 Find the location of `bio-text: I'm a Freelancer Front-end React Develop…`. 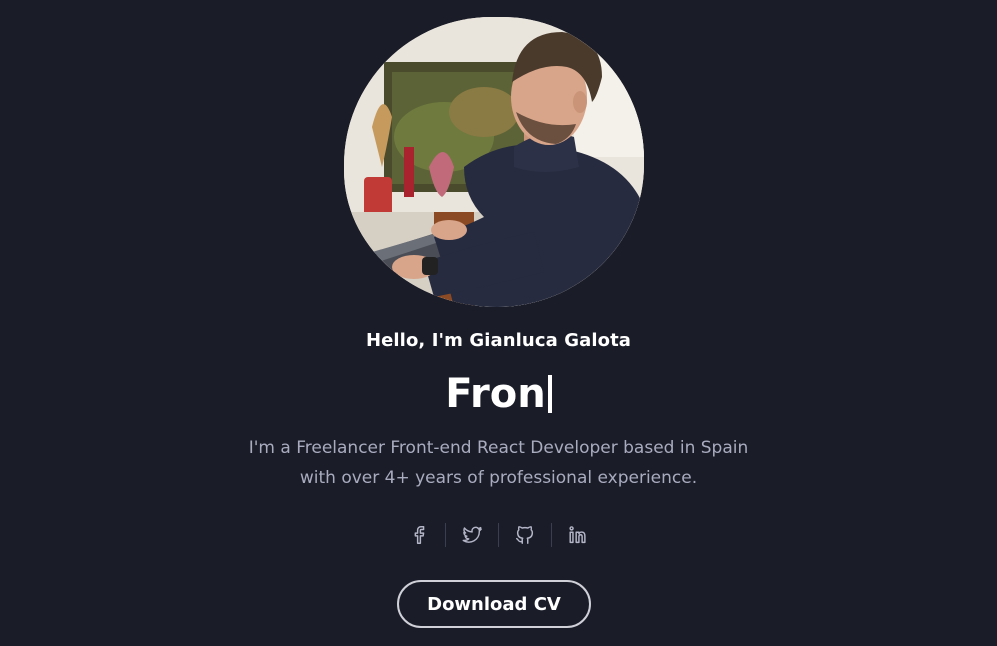

bio-text: I'm a Freelancer Front-end React Develop… is located at coordinates (498, 463).